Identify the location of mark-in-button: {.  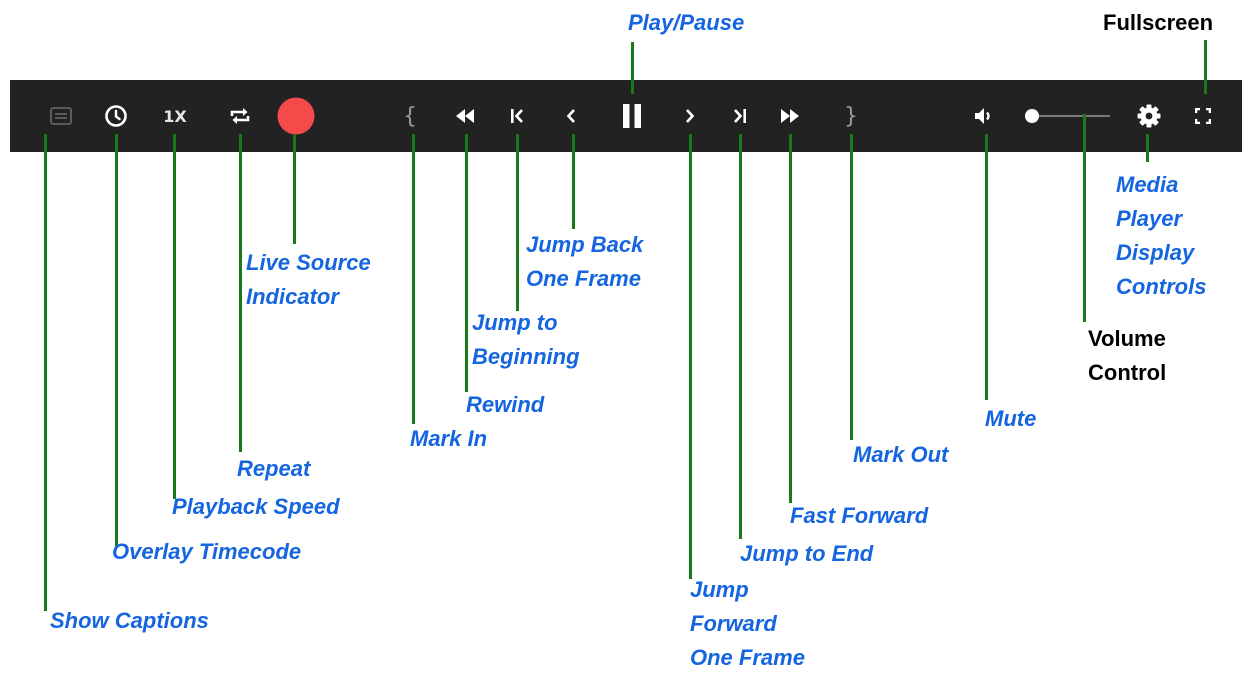
(410, 116).